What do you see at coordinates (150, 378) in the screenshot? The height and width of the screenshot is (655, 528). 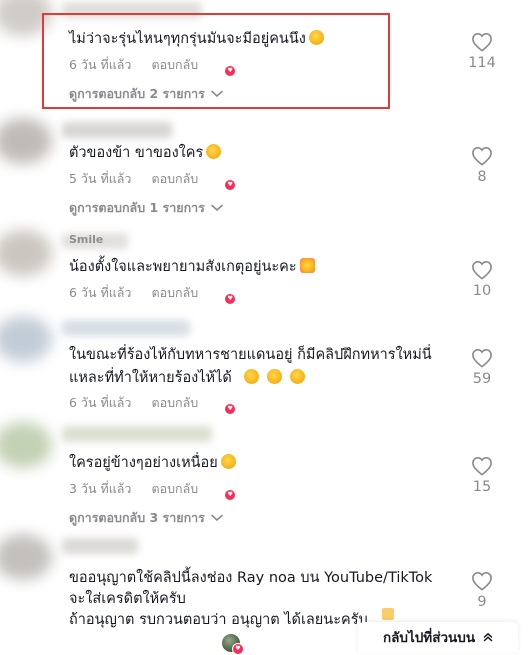 I see `comment-text-line: แหละที่ทำให้หายร้องไห้ได้` at bounding box center [150, 378].